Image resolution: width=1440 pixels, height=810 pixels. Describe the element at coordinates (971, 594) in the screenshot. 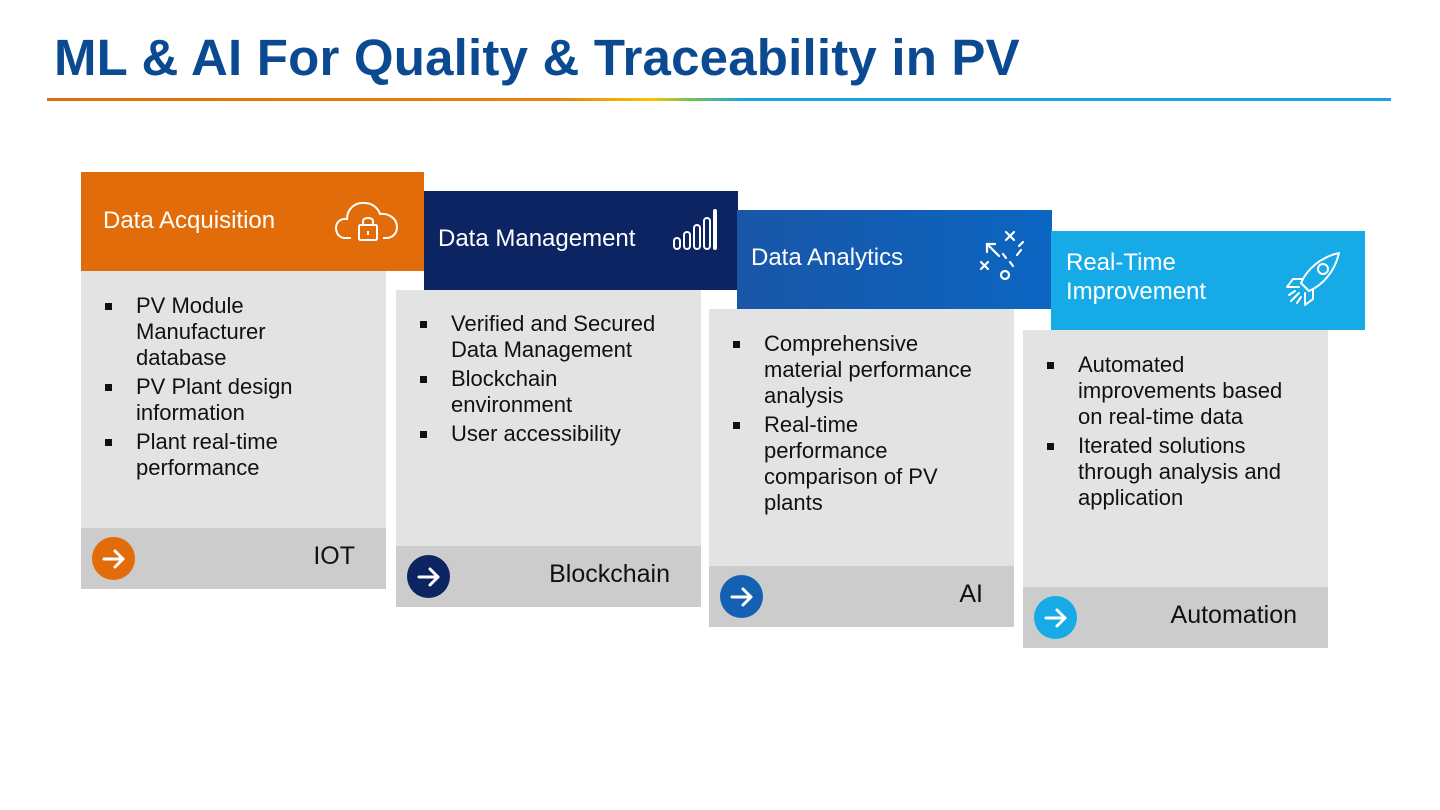

I see `footer-label: AI` at that location.